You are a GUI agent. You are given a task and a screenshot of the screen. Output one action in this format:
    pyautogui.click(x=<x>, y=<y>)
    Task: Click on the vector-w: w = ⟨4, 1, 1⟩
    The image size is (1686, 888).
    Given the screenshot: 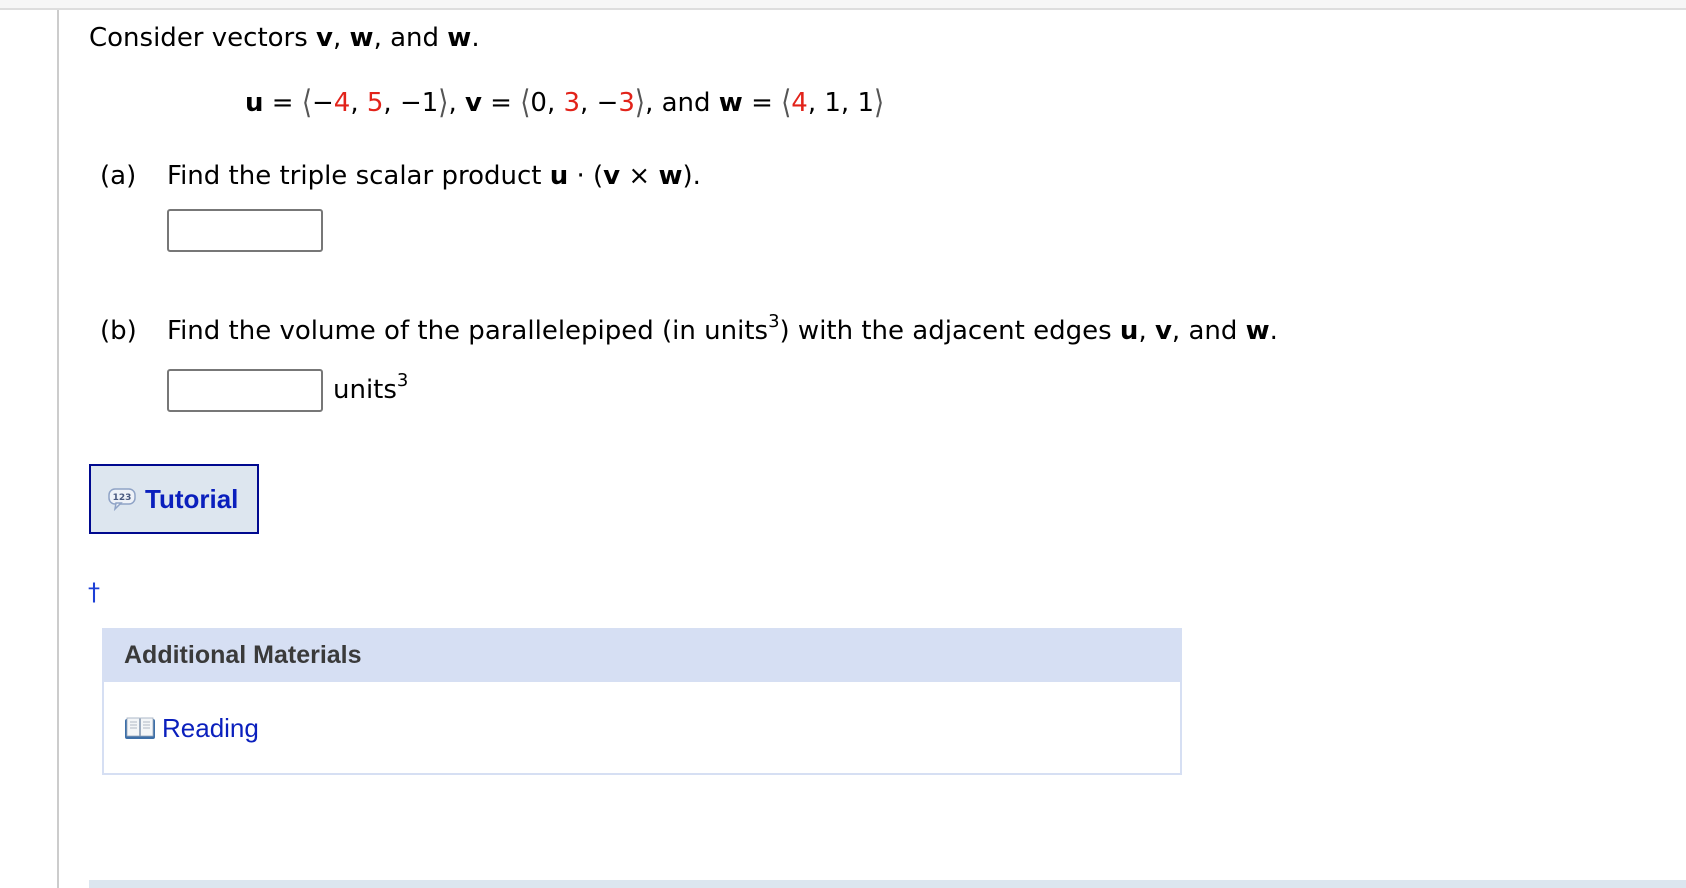 What is the action you would take?
    pyautogui.click(x=801, y=103)
    